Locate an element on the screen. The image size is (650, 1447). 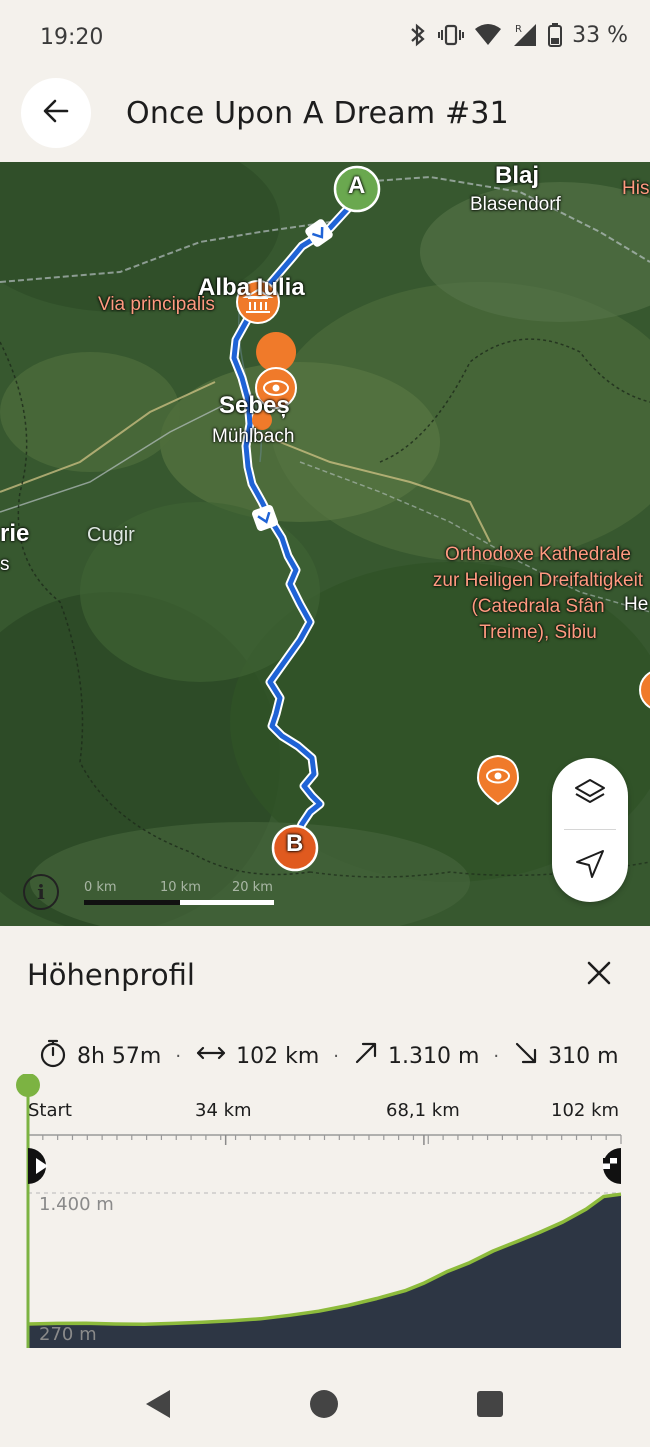
descent-value: 310 m is located at coordinates (583, 1056).